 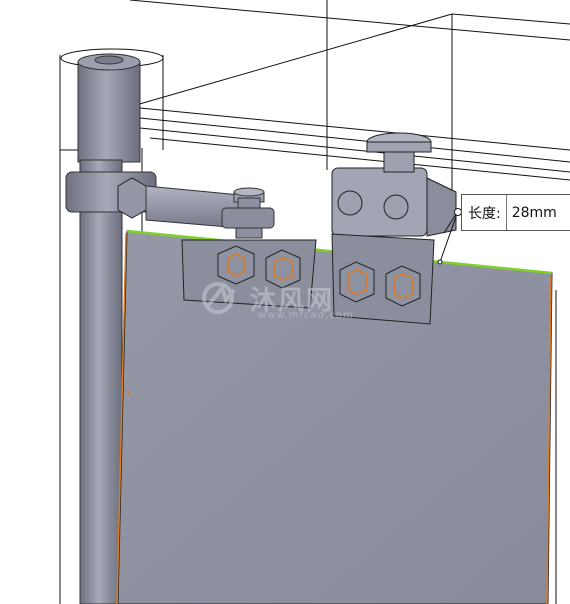 I want to click on measurement-tooltip: 长度: 28mm, so click(x=515, y=212).